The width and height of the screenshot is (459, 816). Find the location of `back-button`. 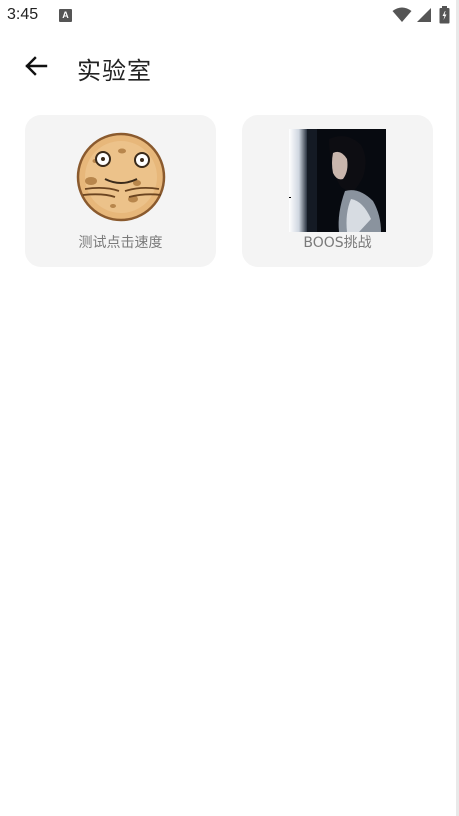

back-button is located at coordinates (36, 66).